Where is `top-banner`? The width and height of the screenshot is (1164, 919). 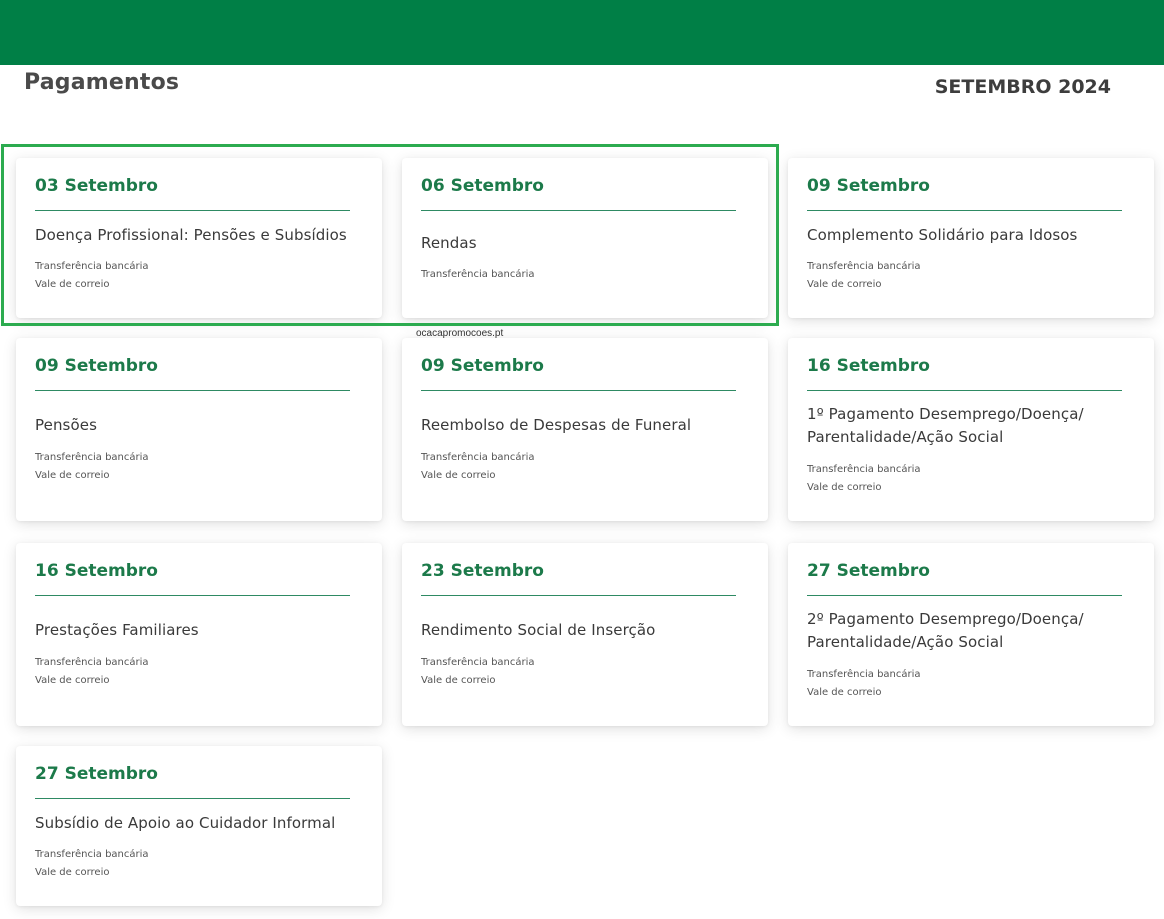 top-banner is located at coordinates (582, 32).